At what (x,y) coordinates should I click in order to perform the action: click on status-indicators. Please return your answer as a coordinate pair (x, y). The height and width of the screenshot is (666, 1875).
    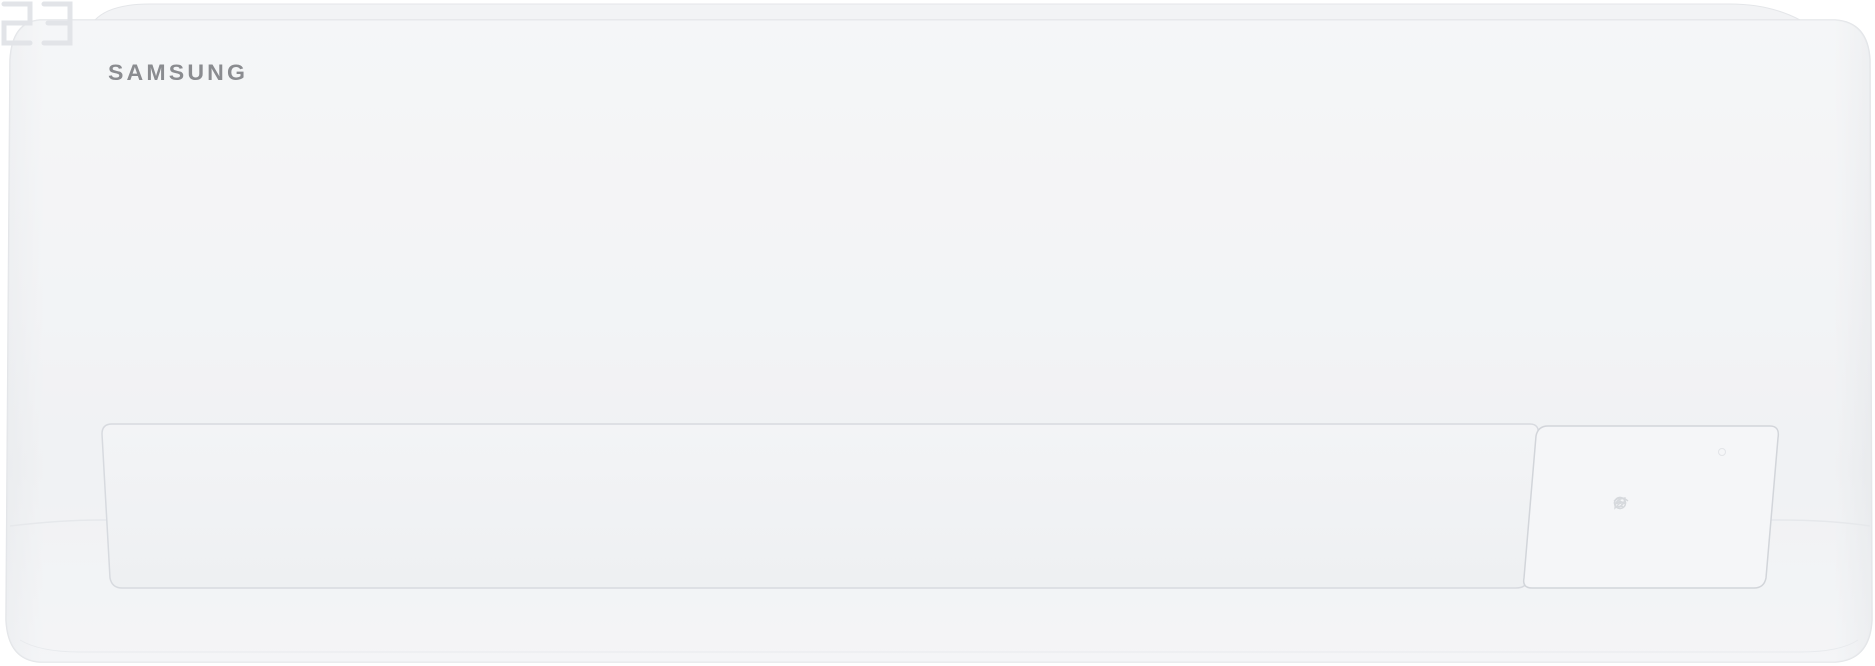
    Looking at the image, I should click on (1659, 503).